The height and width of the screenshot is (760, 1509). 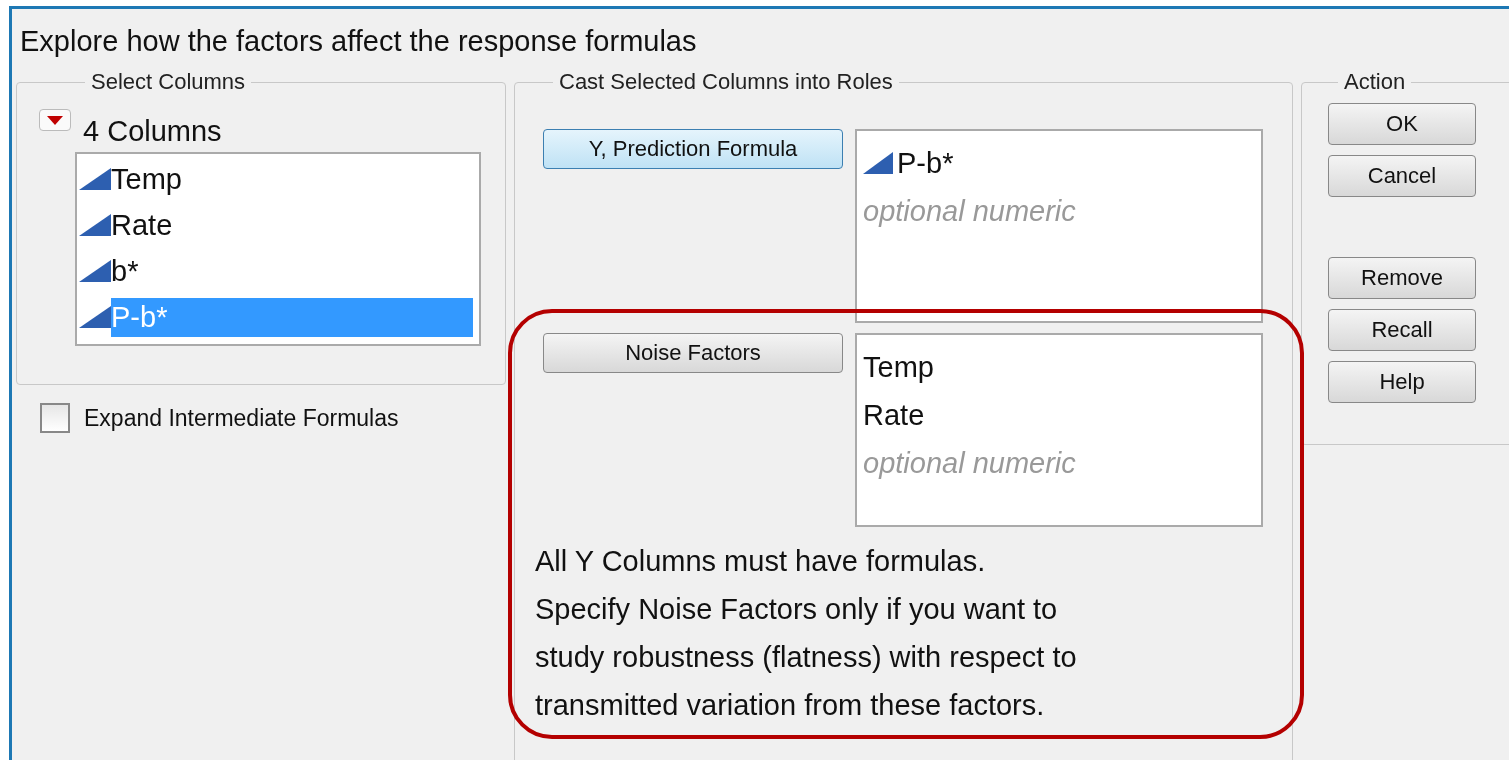 What do you see at coordinates (894, 415) in the screenshot?
I see `role-entry: Rate` at bounding box center [894, 415].